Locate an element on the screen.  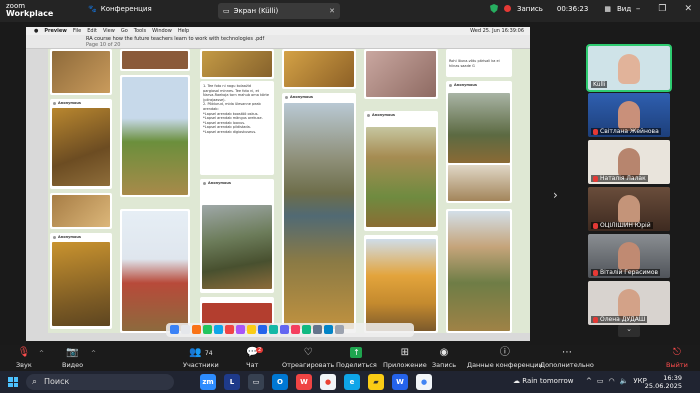
share-button: ↑ Поделиться is located at coordinates (356, 358).